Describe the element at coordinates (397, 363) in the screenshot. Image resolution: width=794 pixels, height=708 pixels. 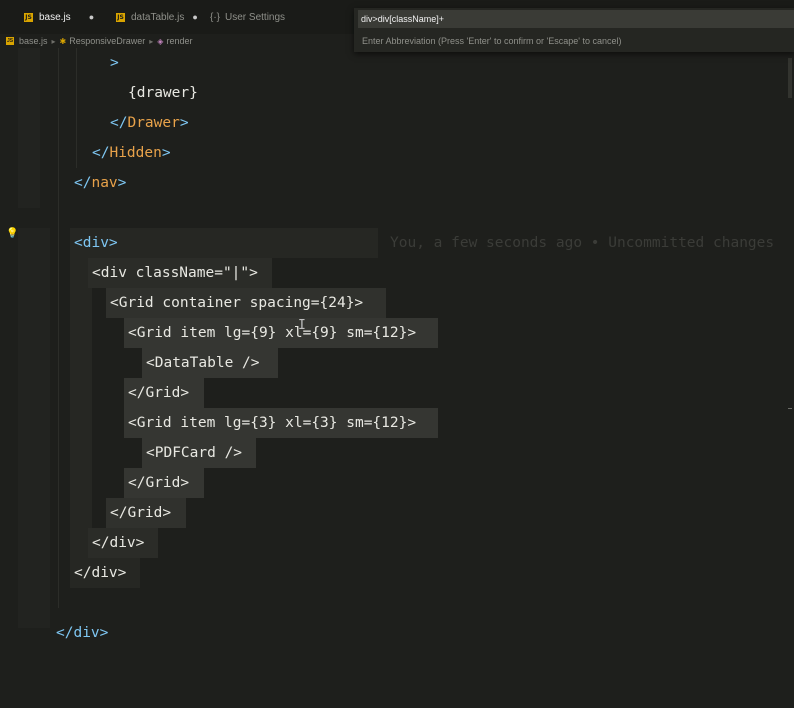
I see `code-line: <DataTable />` at that location.